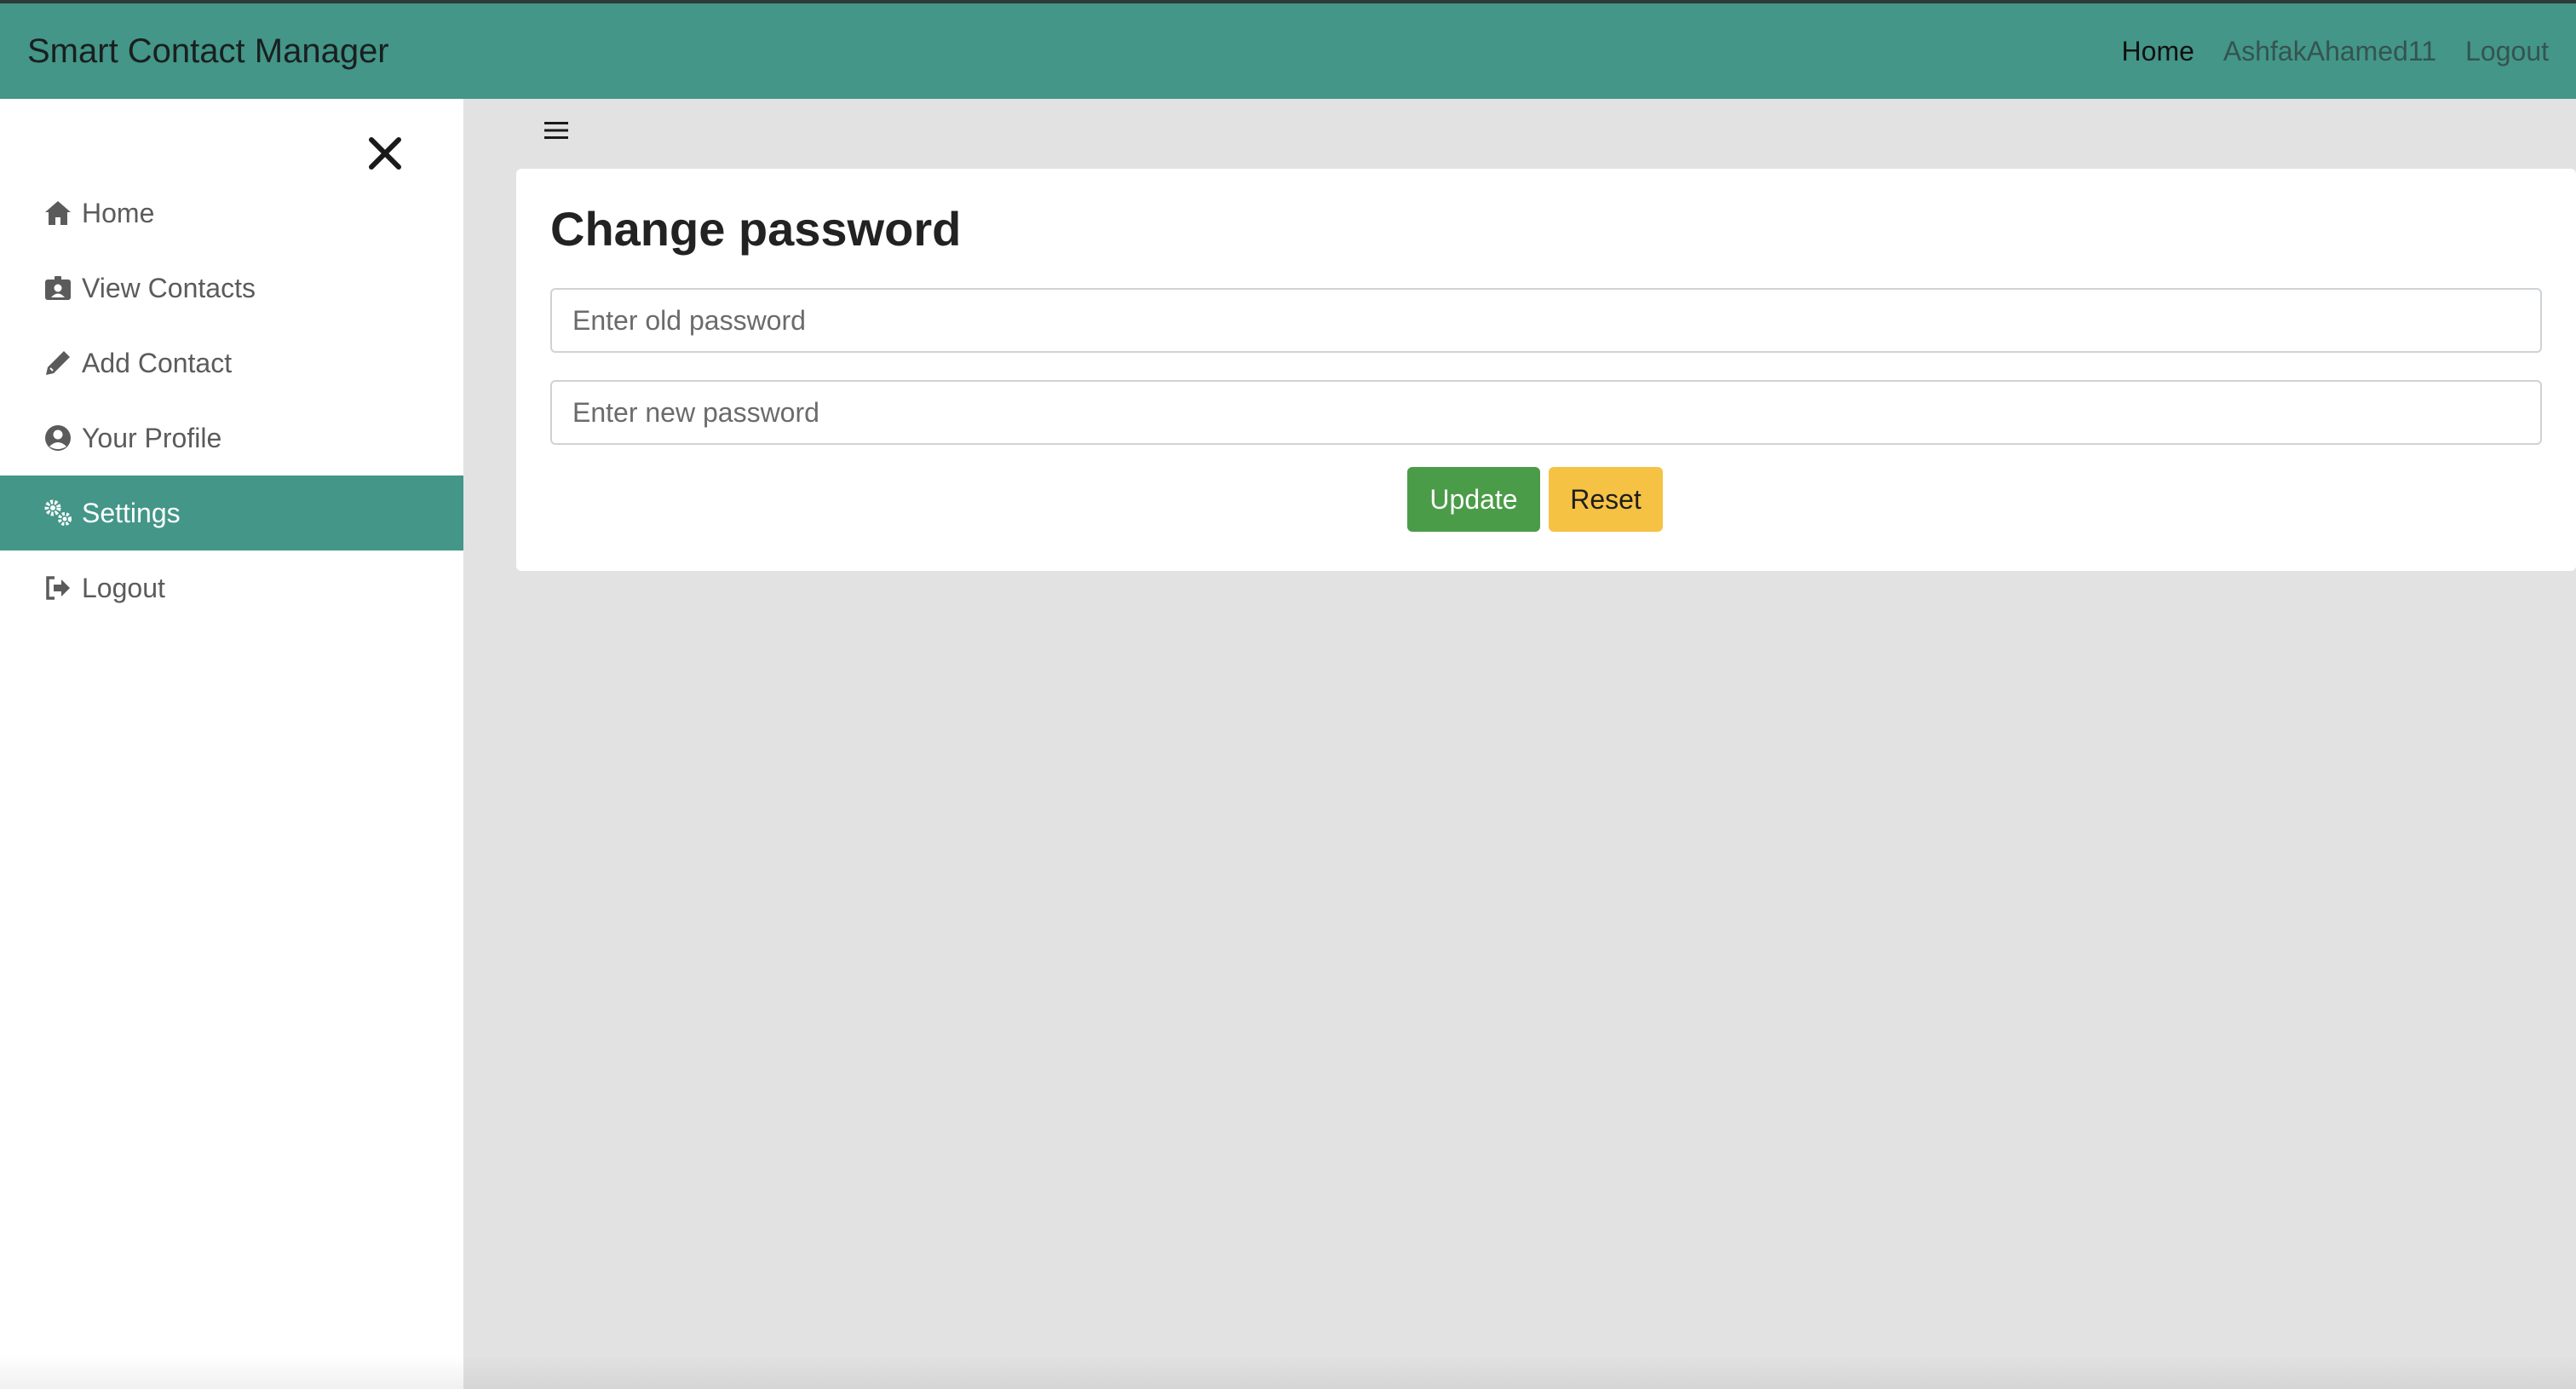  I want to click on update-button: Update, so click(1473, 499).